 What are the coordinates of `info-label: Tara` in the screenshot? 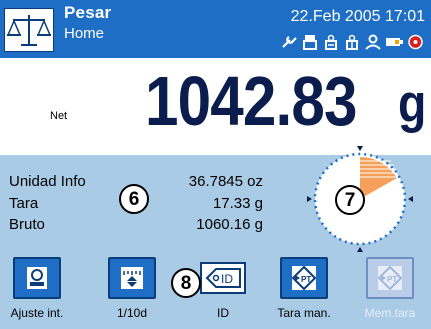 It's located at (24, 203).